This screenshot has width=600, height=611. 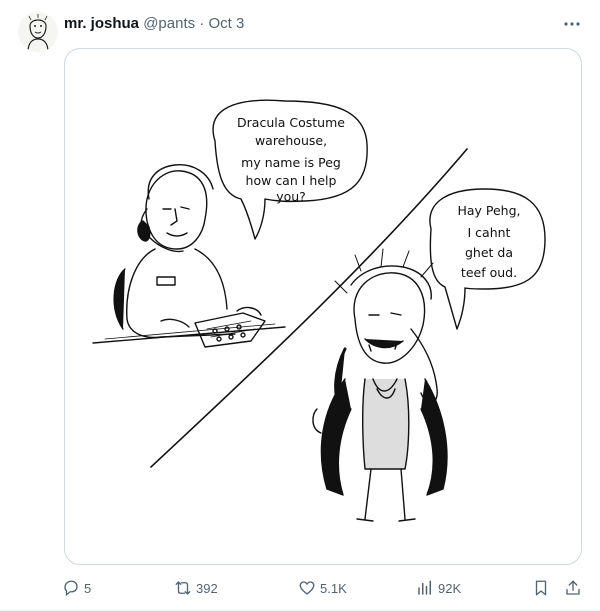 I want to click on bubble-right-line-3: ghet da, so click(x=489, y=252).